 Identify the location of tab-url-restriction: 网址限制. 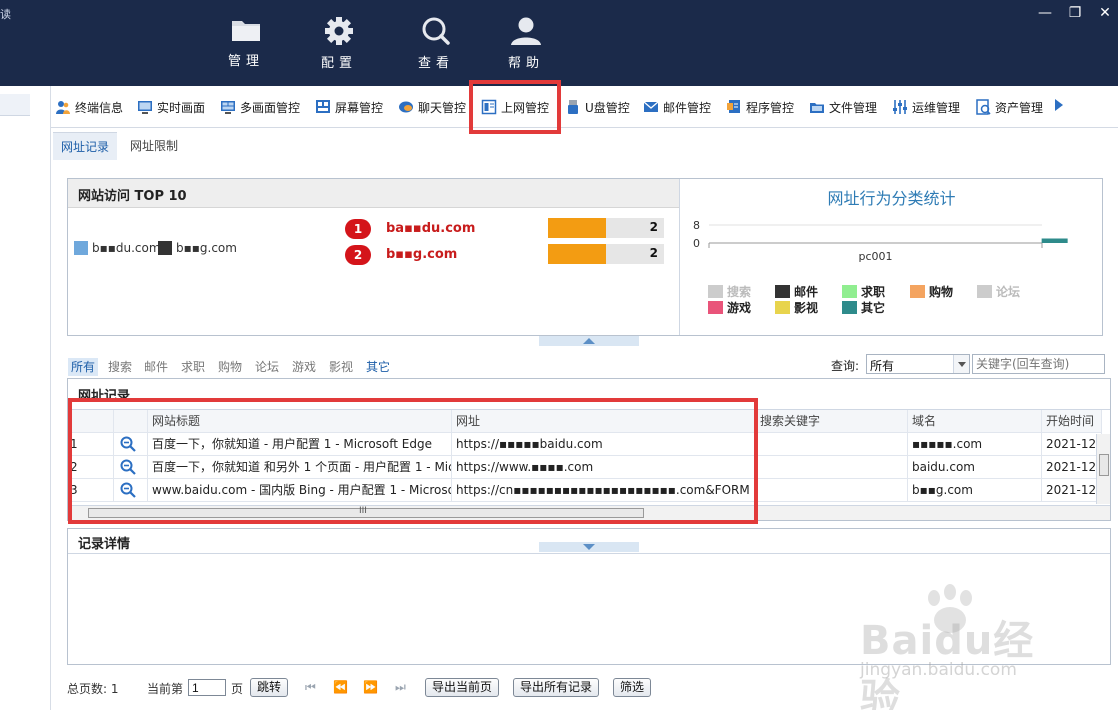
(154, 146).